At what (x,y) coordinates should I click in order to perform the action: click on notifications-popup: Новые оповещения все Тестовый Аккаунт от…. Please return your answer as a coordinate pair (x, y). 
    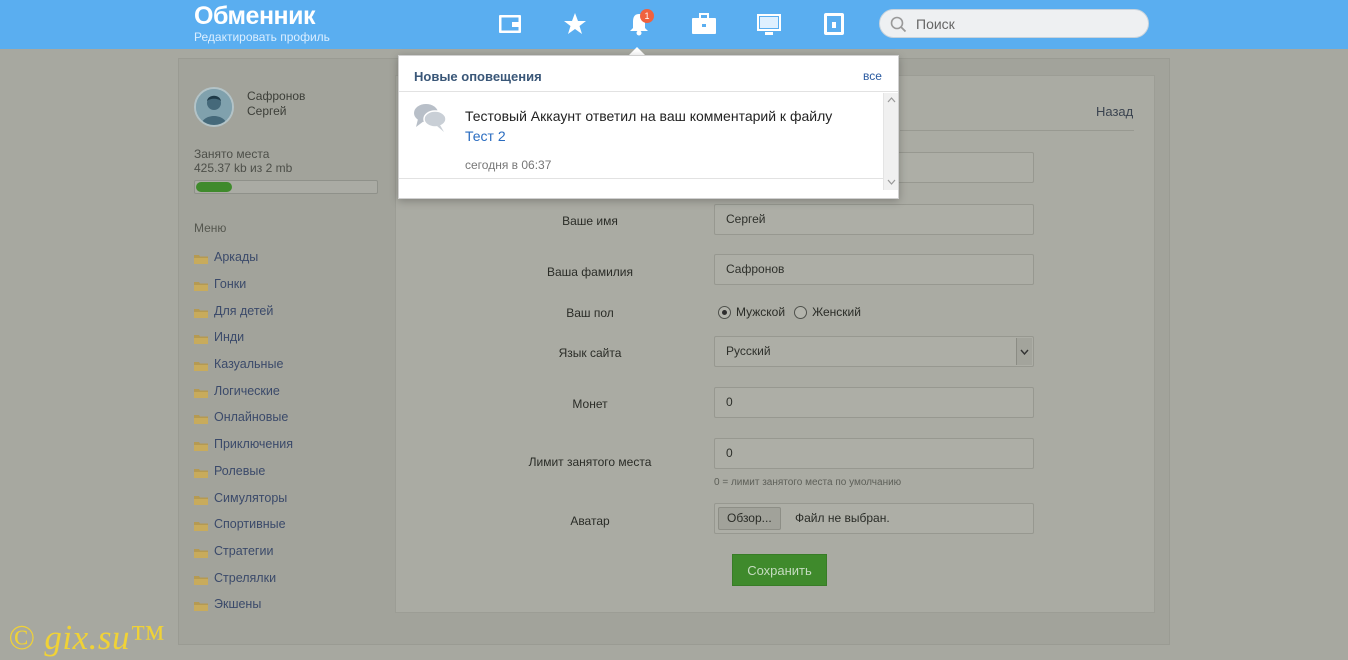
    Looking at the image, I should click on (648, 127).